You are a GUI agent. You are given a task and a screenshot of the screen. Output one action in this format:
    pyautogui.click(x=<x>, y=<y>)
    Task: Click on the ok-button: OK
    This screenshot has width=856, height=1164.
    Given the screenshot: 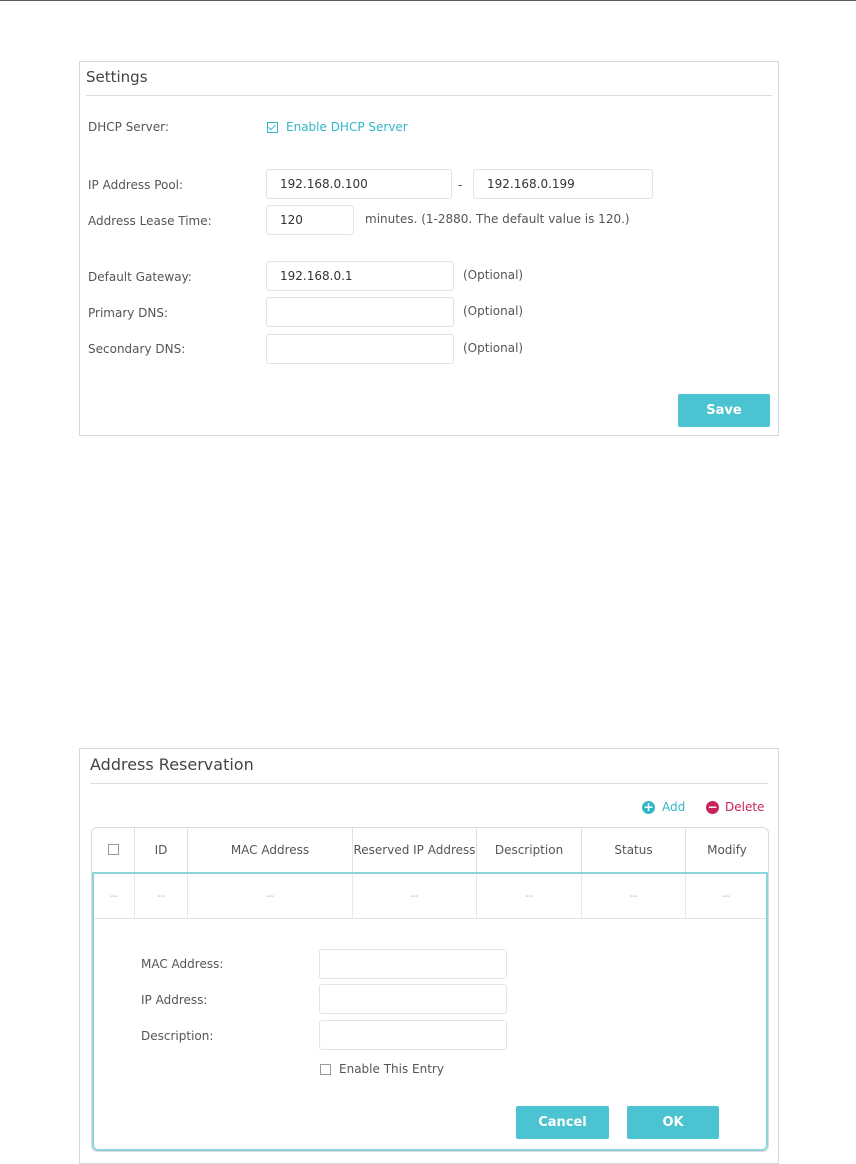 What is the action you would take?
    pyautogui.click(x=673, y=1122)
    